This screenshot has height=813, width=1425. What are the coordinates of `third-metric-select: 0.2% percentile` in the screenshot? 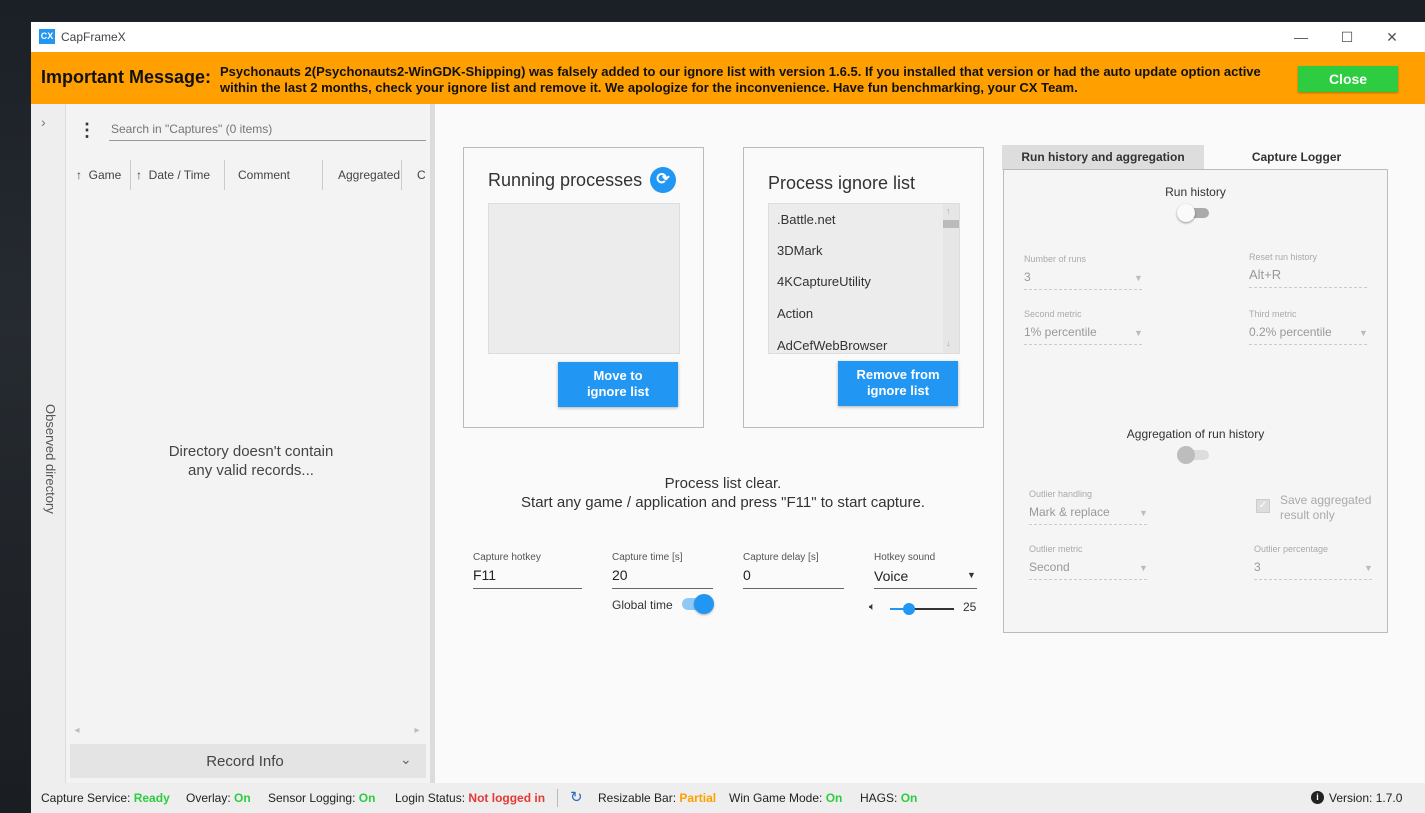 It's located at (1290, 332).